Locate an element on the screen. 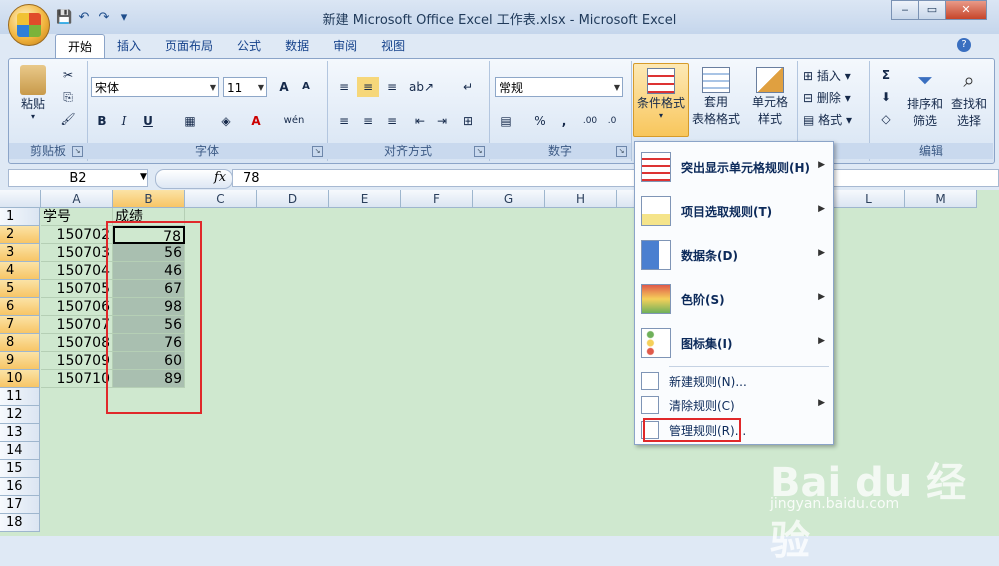 The height and width of the screenshot is (566, 999). decrease-indent-icon: ⇤ is located at coordinates (420, 121).